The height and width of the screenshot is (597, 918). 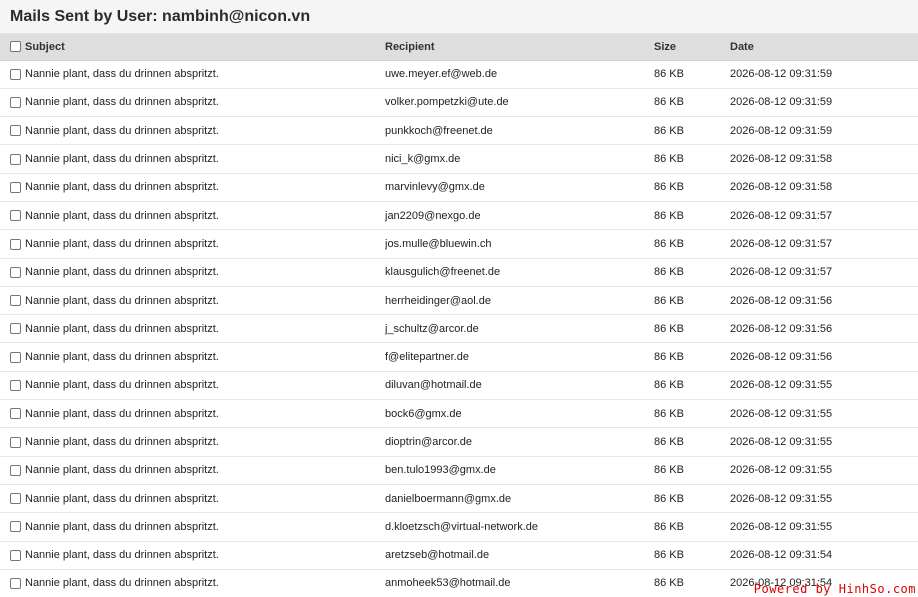 What do you see at coordinates (432, 328) in the screenshot?
I see `row-recipient: j_schultz@arcor.de` at bounding box center [432, 328].